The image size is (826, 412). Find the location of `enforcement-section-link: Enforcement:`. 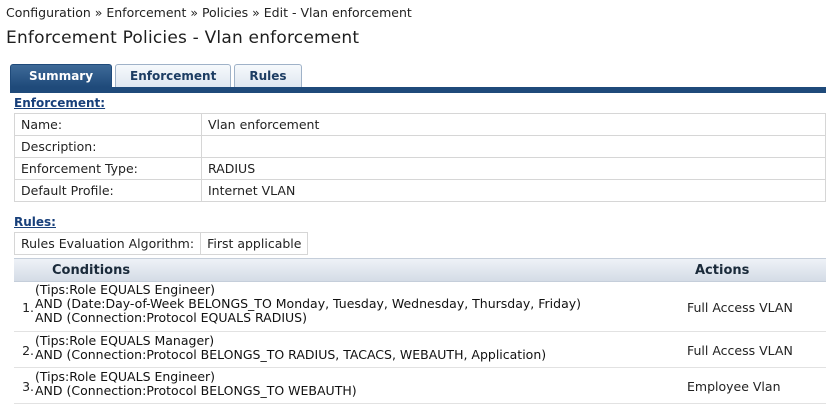

enforcement-section-link: Enforcement: is located at coordinates (59, 103).